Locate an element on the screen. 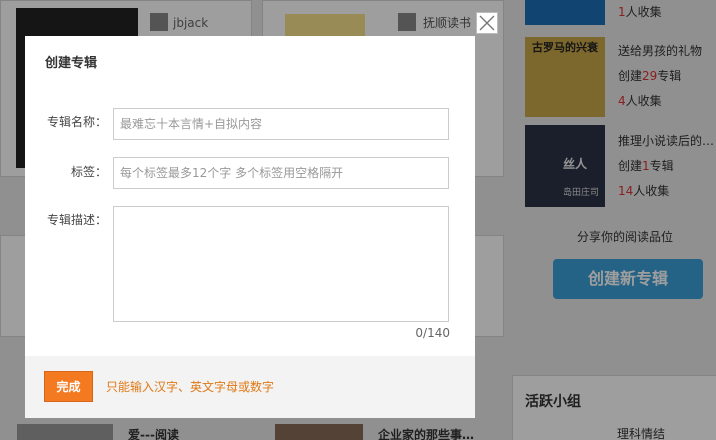  tag-input: 每个标签最多12个字 多个标签用空格隔开 is located at coordinates (281, 173).